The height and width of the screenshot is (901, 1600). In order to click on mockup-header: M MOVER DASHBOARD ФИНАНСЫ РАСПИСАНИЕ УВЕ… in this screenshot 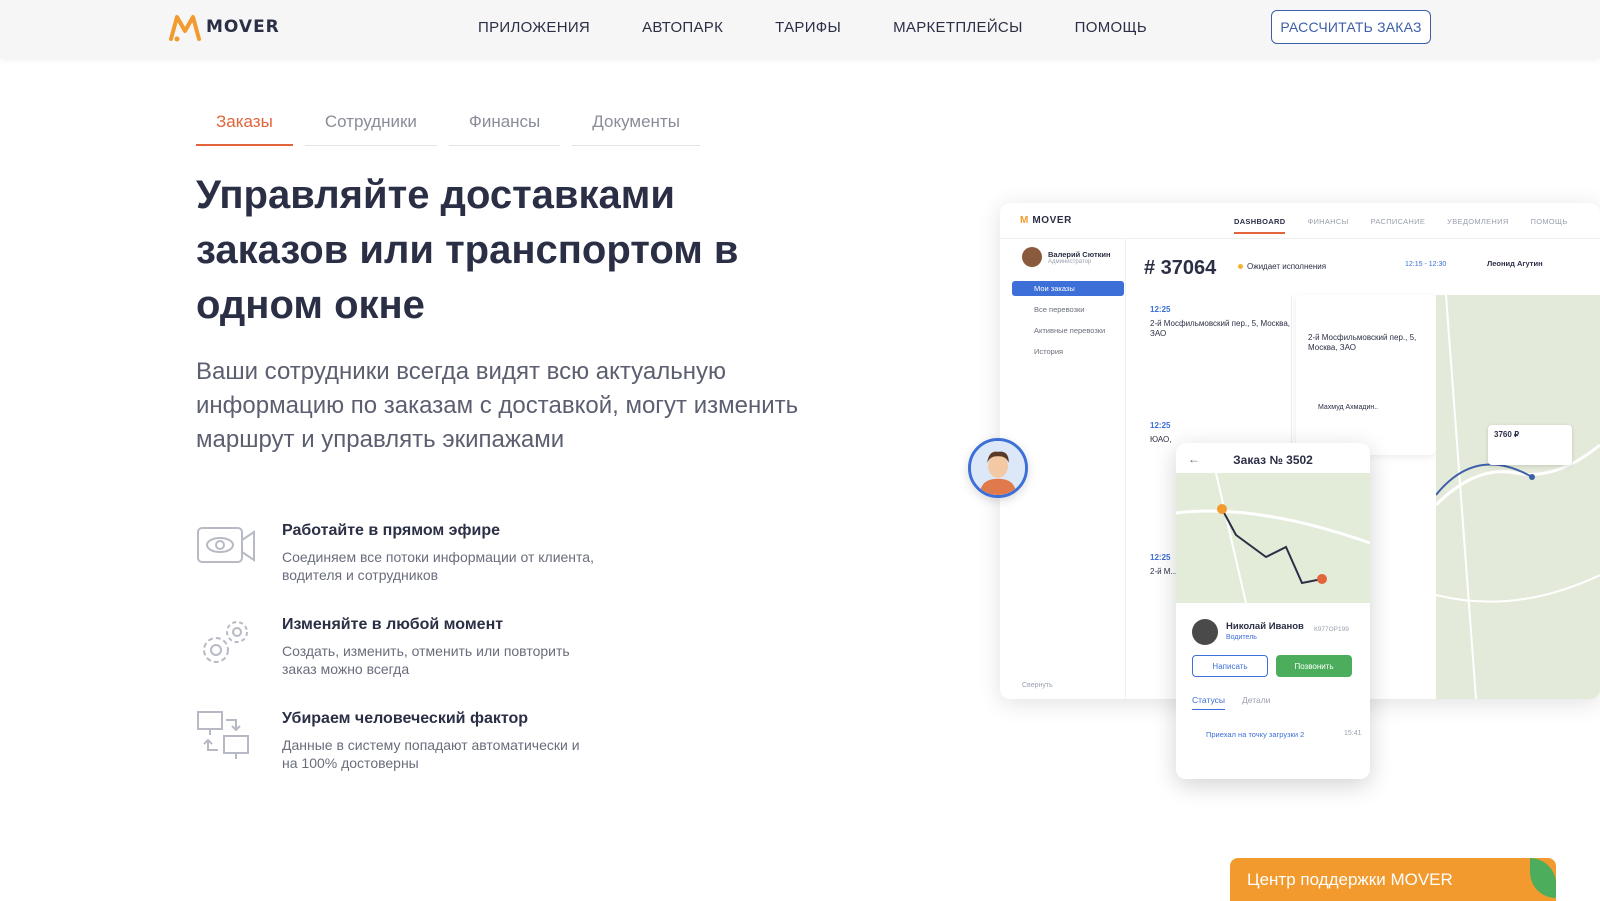, I will do `click(1300, 221)`.